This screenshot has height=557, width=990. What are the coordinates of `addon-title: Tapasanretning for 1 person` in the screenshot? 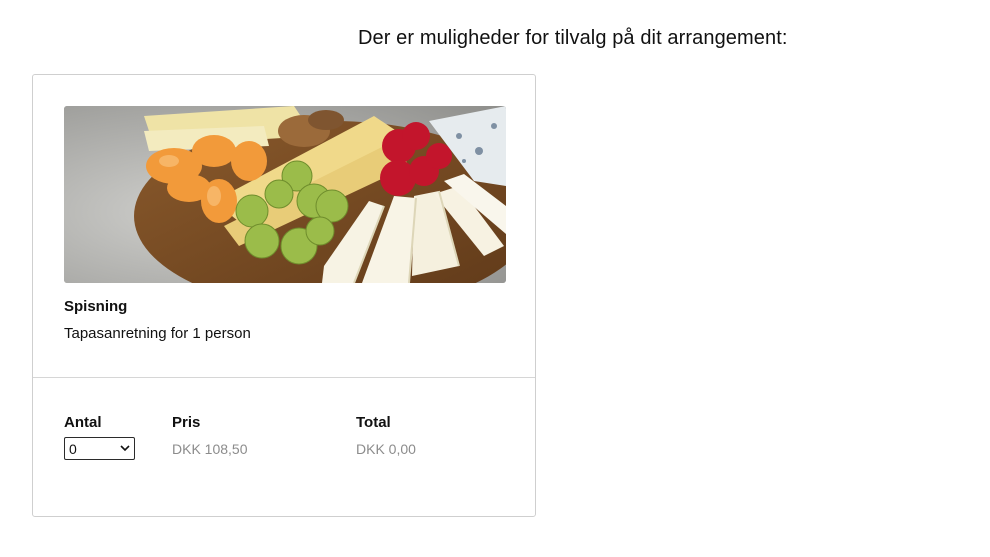 It's located at (157, 333).